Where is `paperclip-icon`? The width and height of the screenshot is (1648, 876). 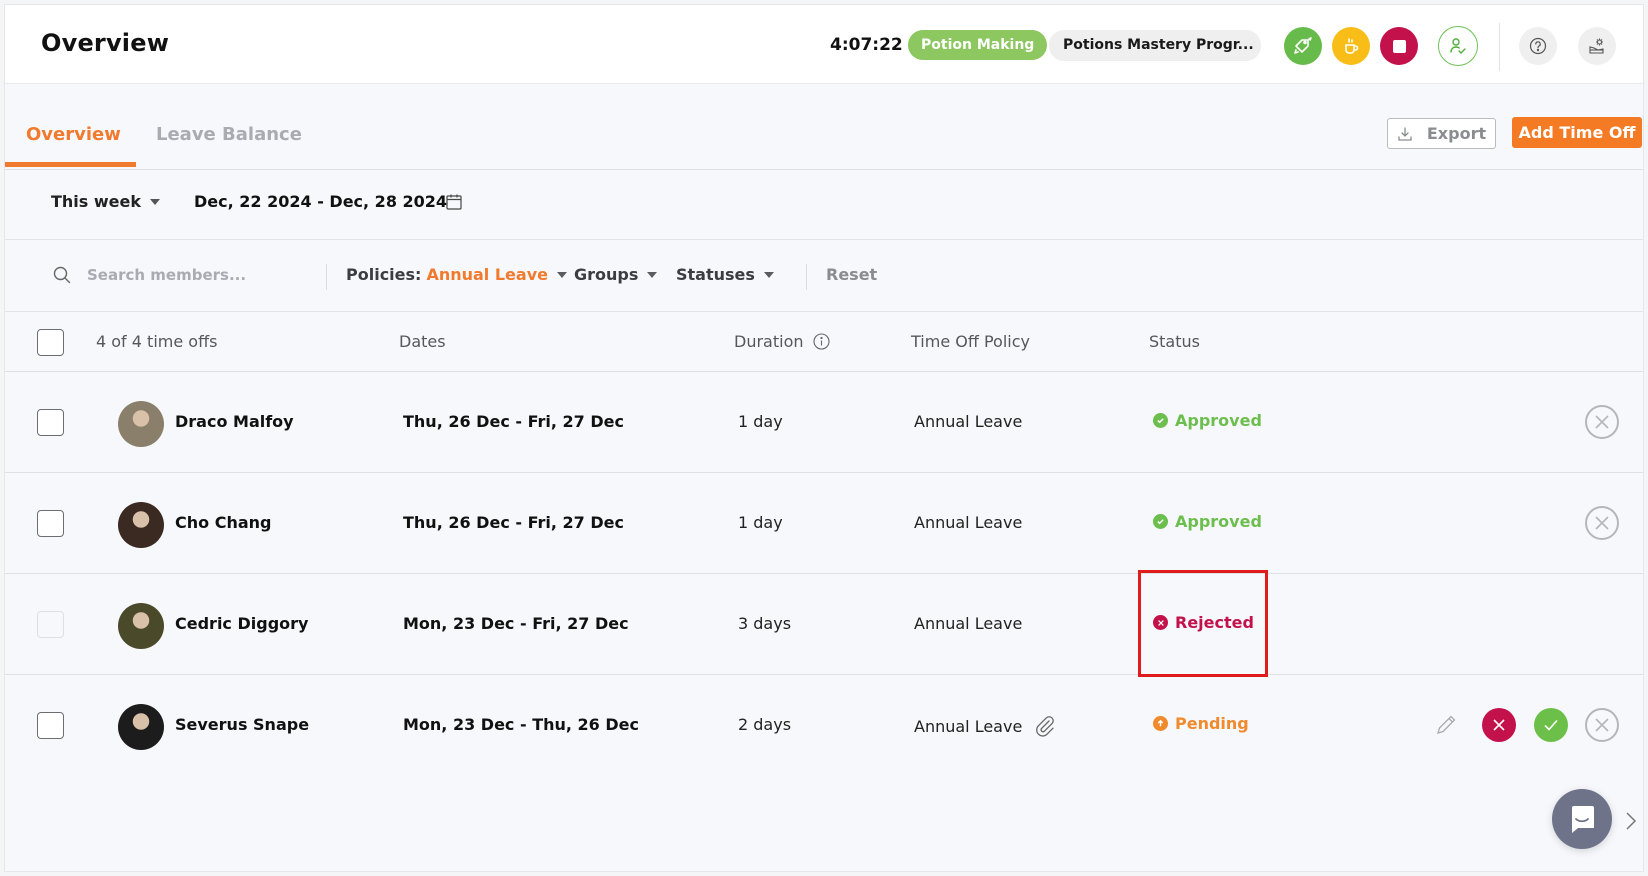 paperclip-icon is located at coordinates (1045, 726).